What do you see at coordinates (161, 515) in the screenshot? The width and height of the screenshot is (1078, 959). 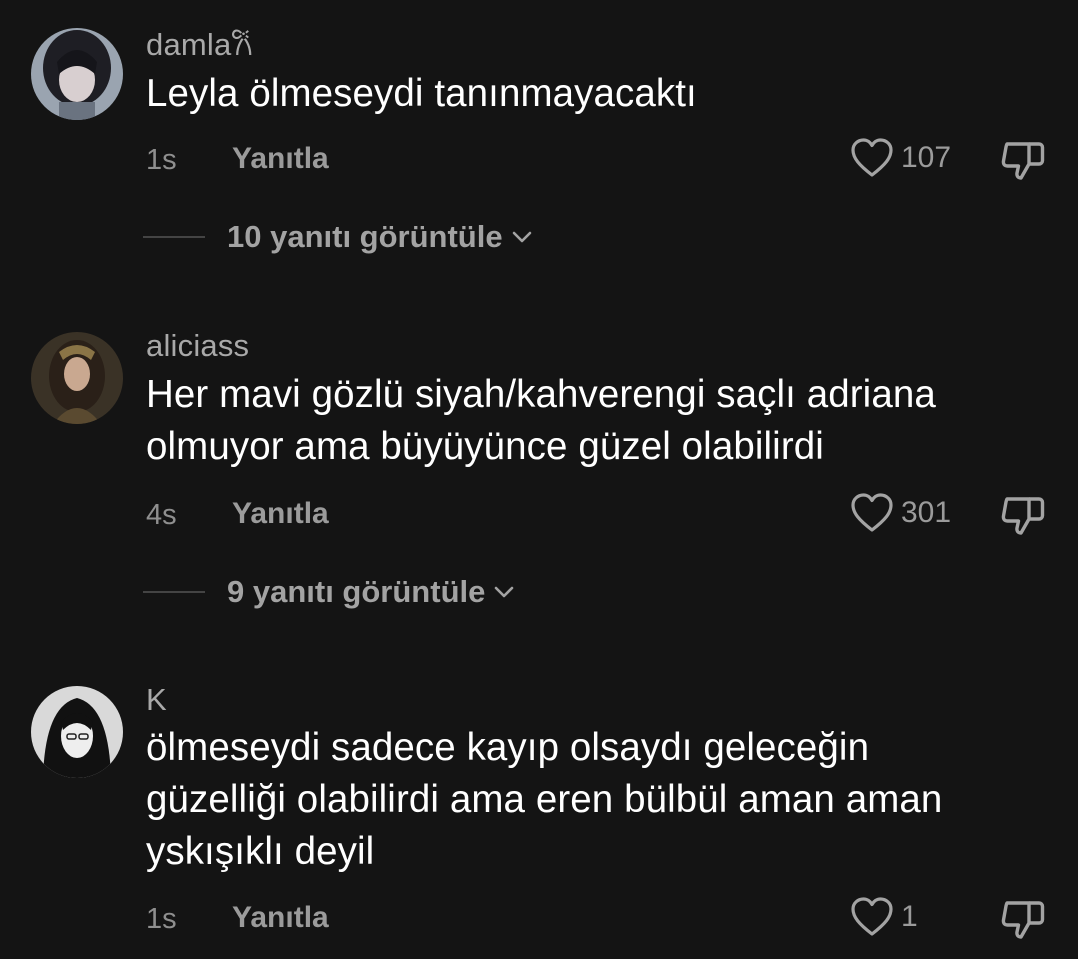 I see `comment-timestamp: 4s` at bounding box center [161, 515].